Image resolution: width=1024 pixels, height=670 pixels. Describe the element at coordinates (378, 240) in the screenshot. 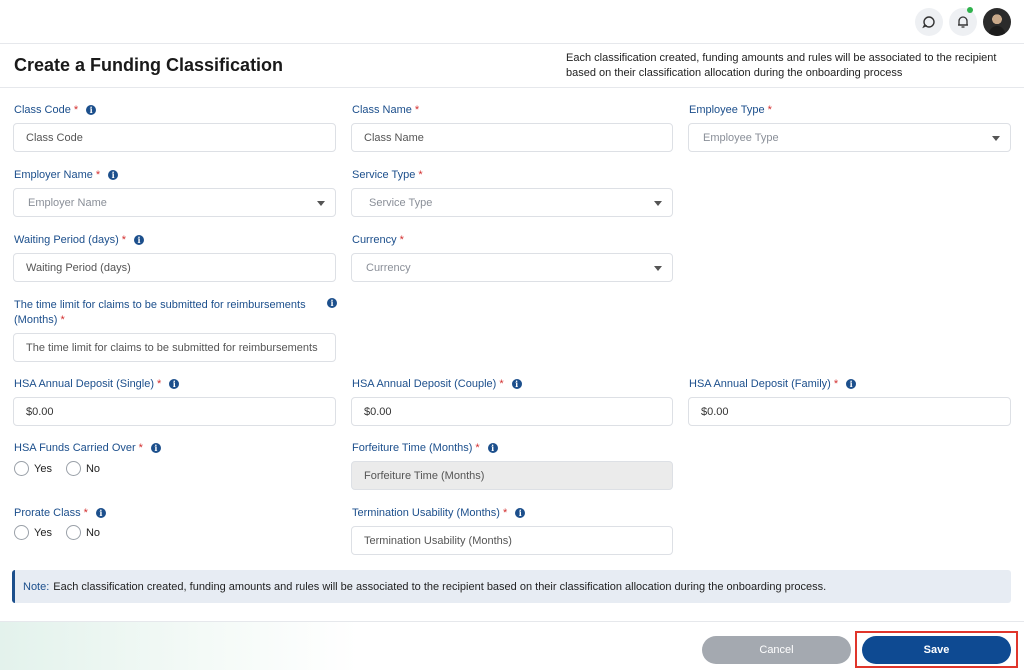

I see `currency-label: Currency *` at that location.